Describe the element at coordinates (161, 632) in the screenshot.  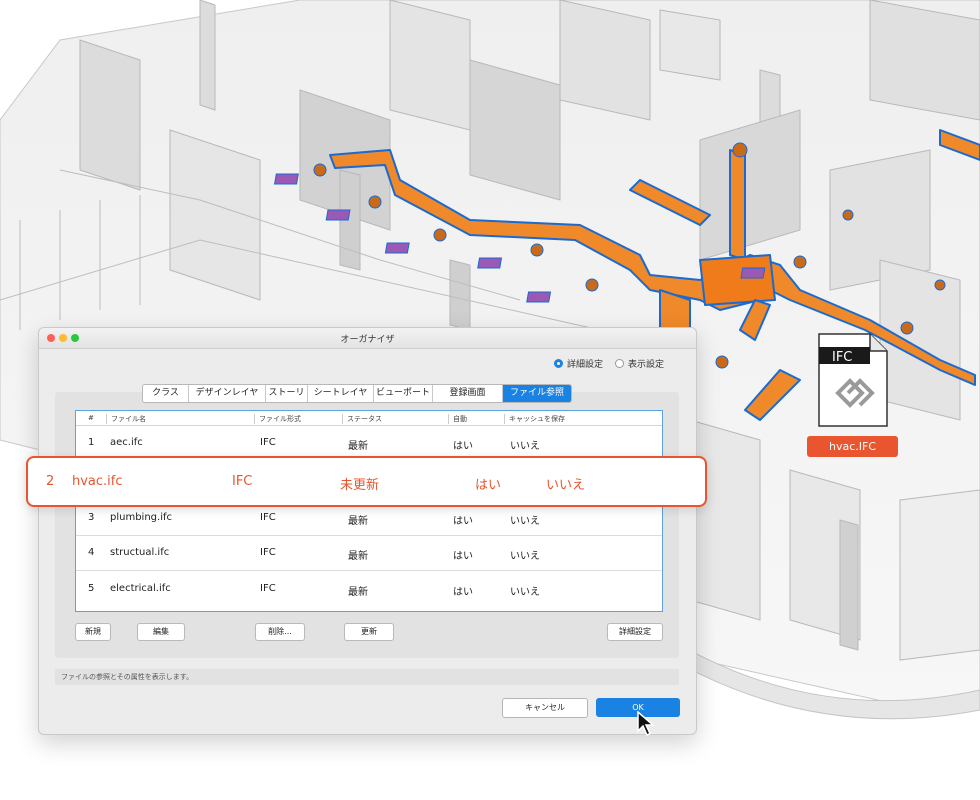
I see `edit-button: 編集` at that location.